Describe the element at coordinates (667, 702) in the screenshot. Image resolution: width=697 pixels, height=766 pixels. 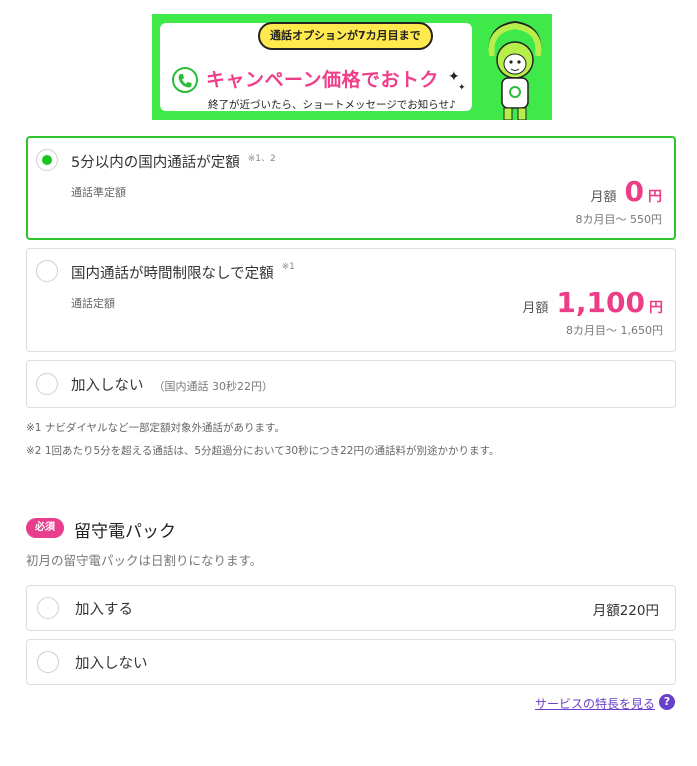
I see `help-icon: ?` at that location.